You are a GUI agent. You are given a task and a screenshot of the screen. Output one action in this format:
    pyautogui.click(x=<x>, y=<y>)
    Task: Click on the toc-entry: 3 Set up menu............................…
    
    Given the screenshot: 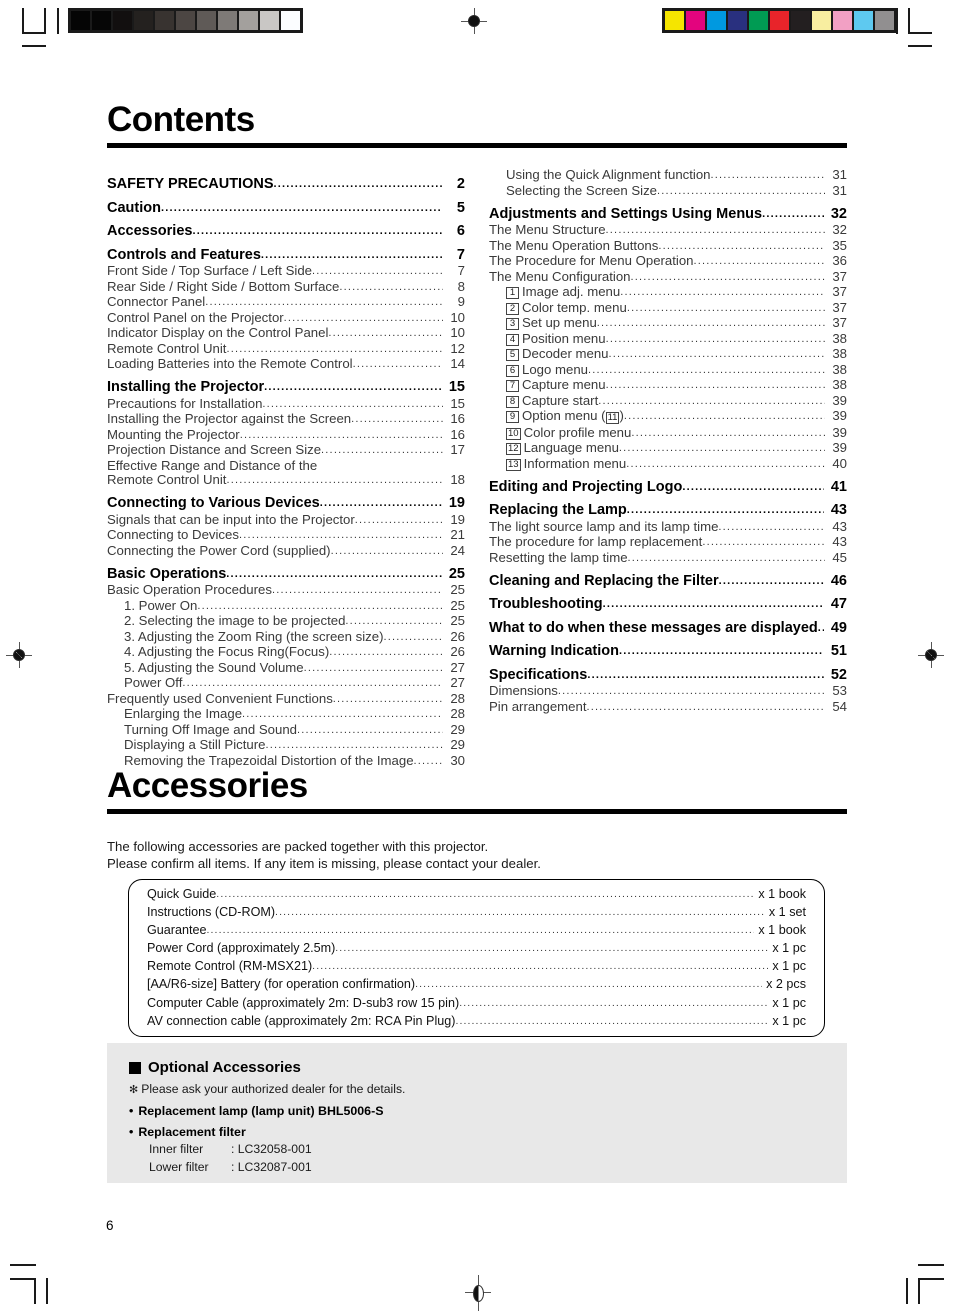 What is the action you would take?
    pyautogui.click(x=668, y=323)
    